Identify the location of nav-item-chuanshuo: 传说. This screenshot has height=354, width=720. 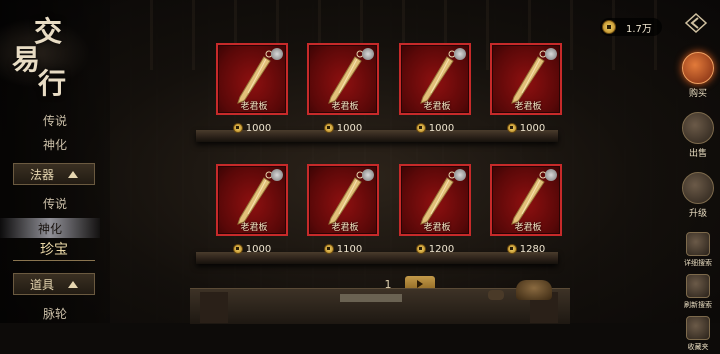
(55, 120).